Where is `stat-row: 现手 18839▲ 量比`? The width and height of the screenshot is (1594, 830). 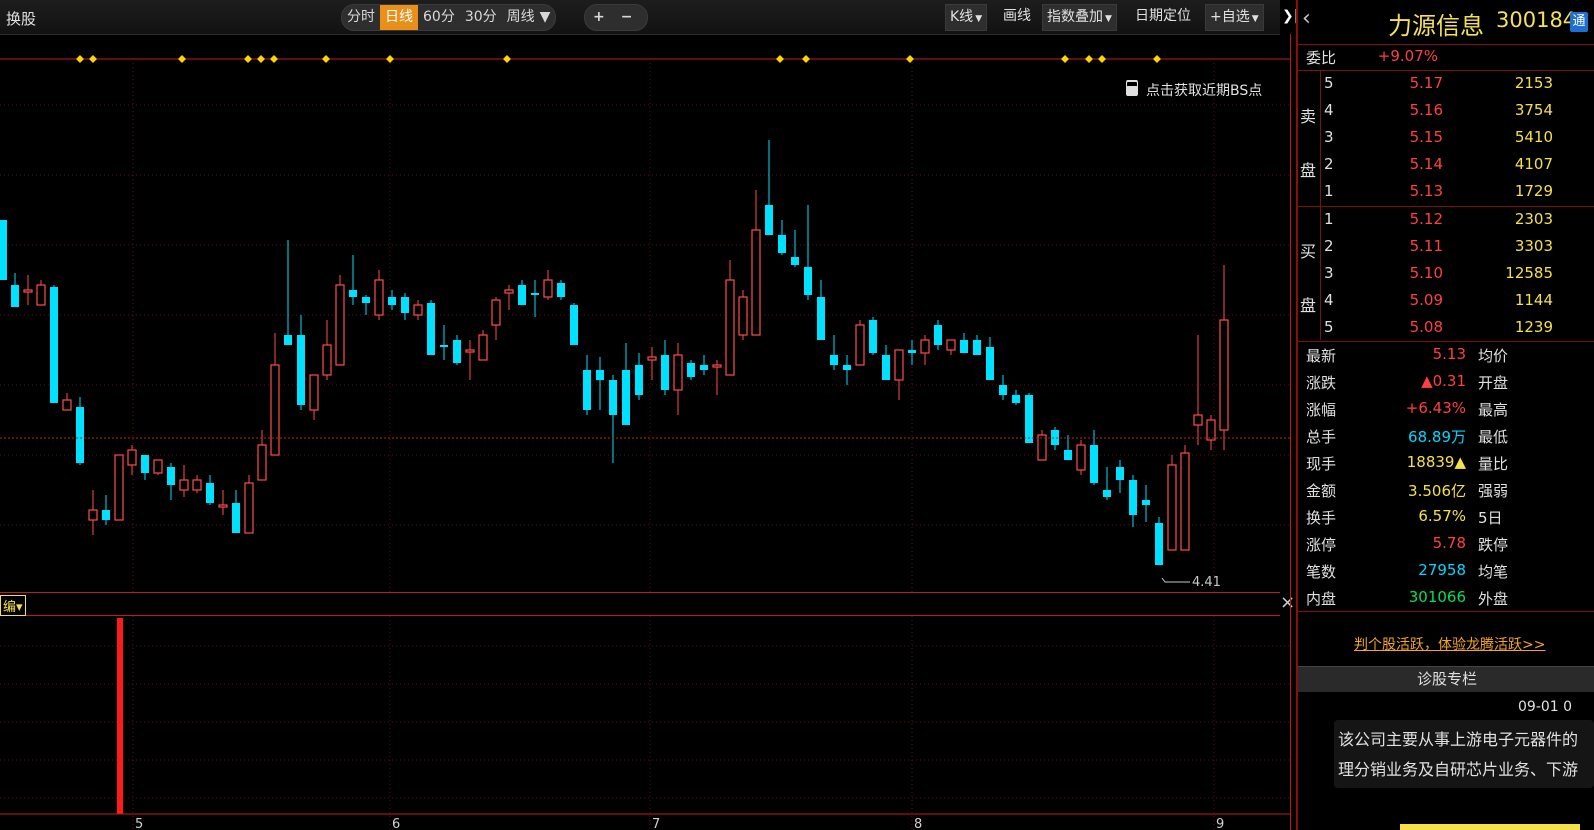
stat-row: 现手 18839▲ 量比 is located at coordinates (1446, 463).